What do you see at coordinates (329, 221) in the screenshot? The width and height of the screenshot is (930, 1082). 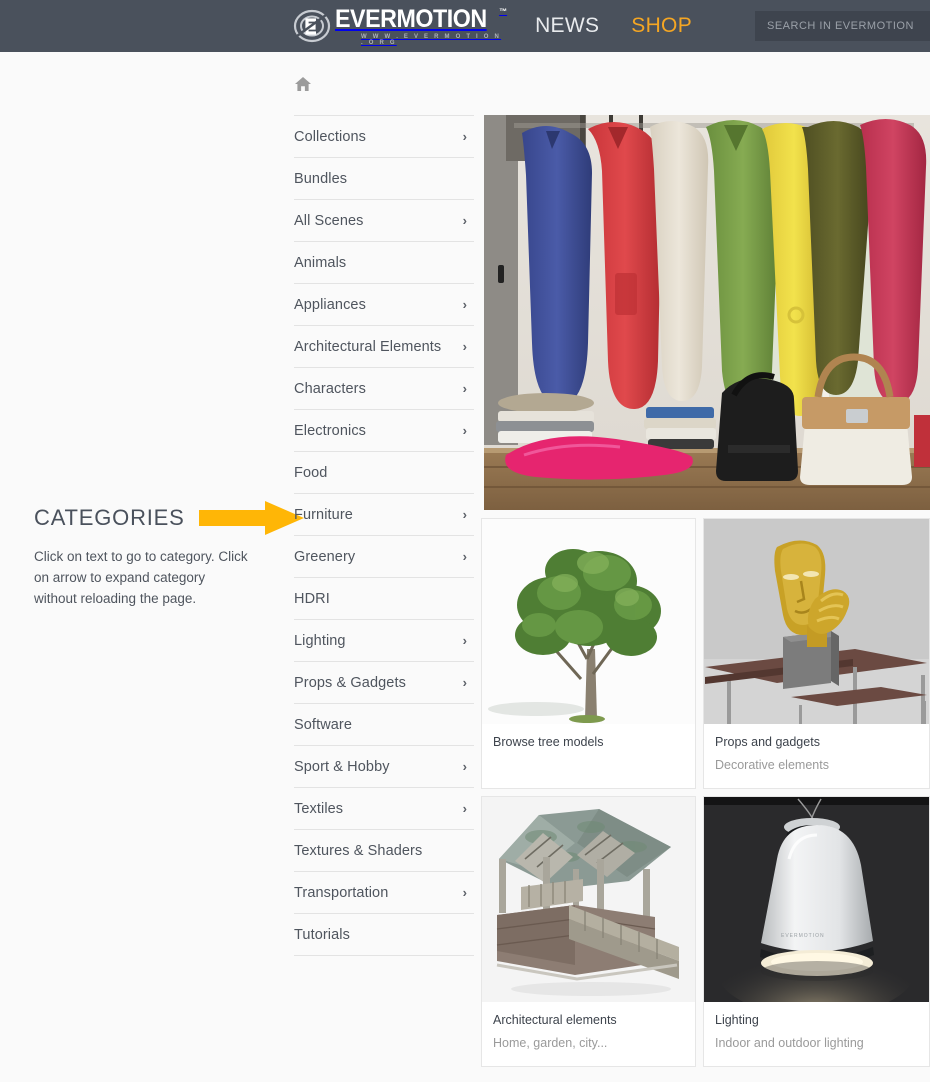 I see `sidebar-item-label: All Scenes` at bounding box center [329, 221].